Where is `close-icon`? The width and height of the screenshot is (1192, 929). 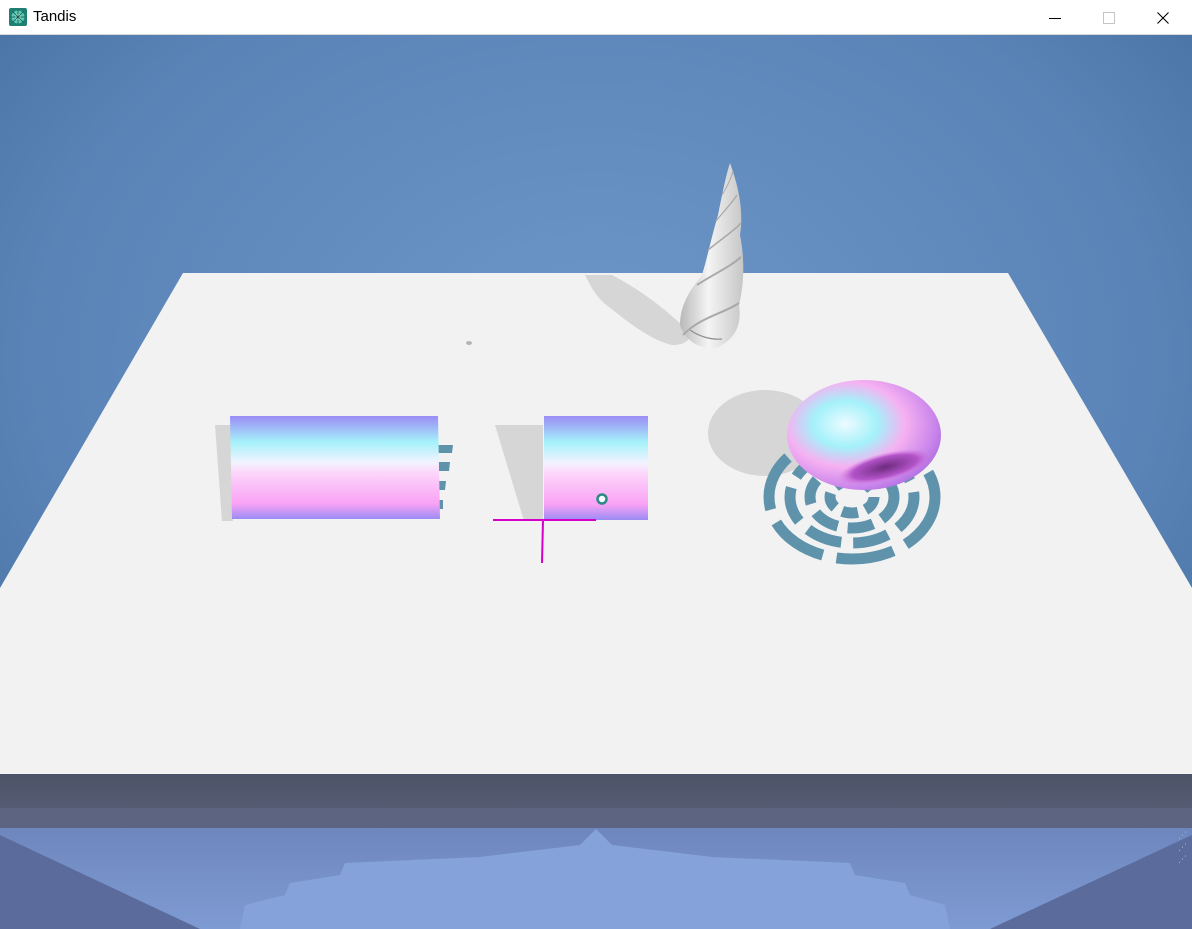
close-icon is located at coordinates (1163, 17).